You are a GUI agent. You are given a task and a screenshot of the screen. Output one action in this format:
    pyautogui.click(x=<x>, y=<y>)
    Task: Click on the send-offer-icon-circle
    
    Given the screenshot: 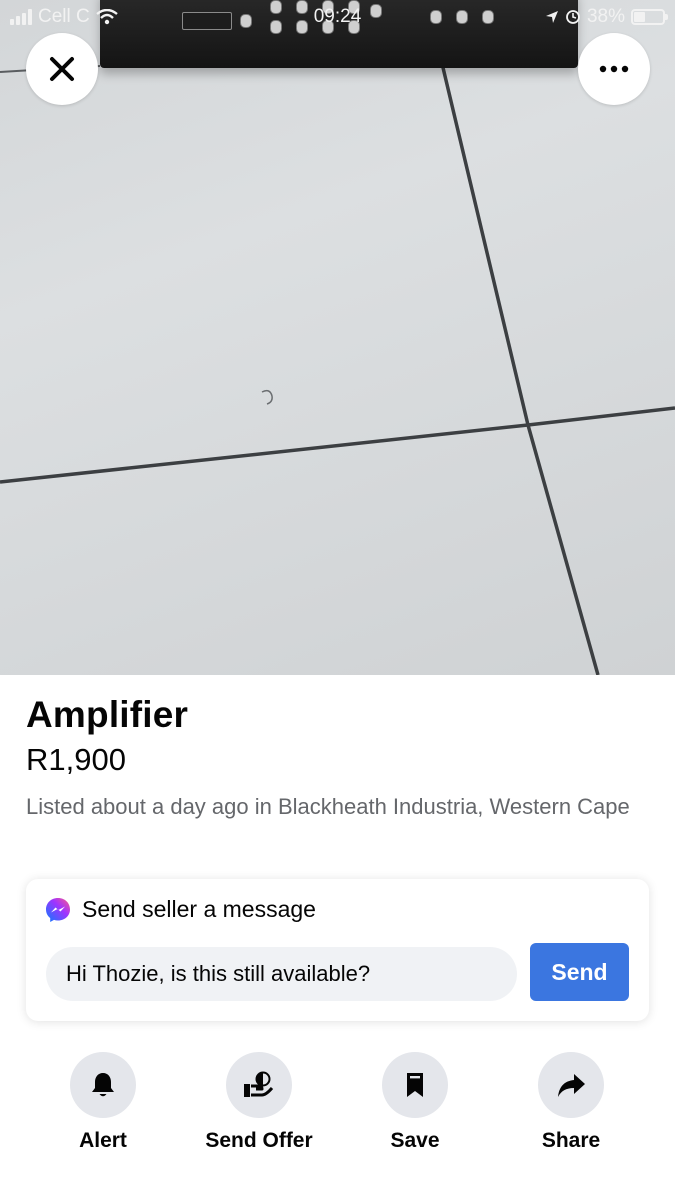 What is the action you would take?
    pyautogui.click(x=259, y=1085)
    